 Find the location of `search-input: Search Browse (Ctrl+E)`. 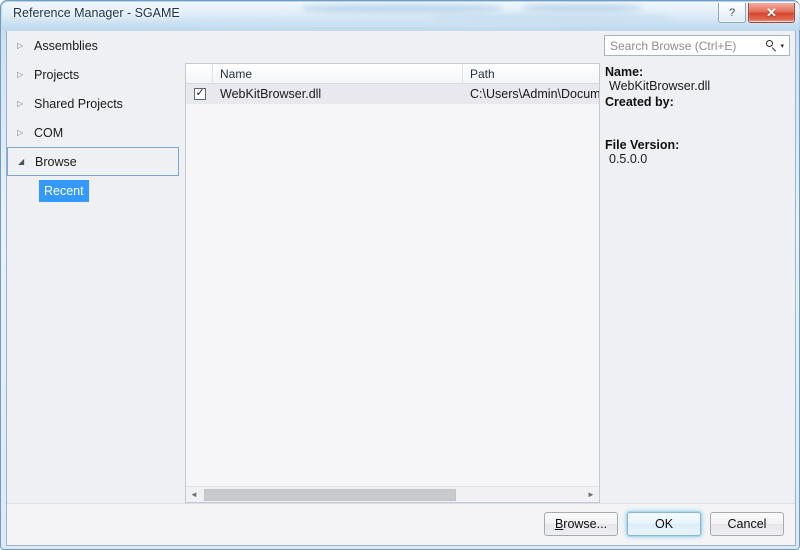

search-input: Search Browse (Ctrl+E) is located at coordinates (685, 46).